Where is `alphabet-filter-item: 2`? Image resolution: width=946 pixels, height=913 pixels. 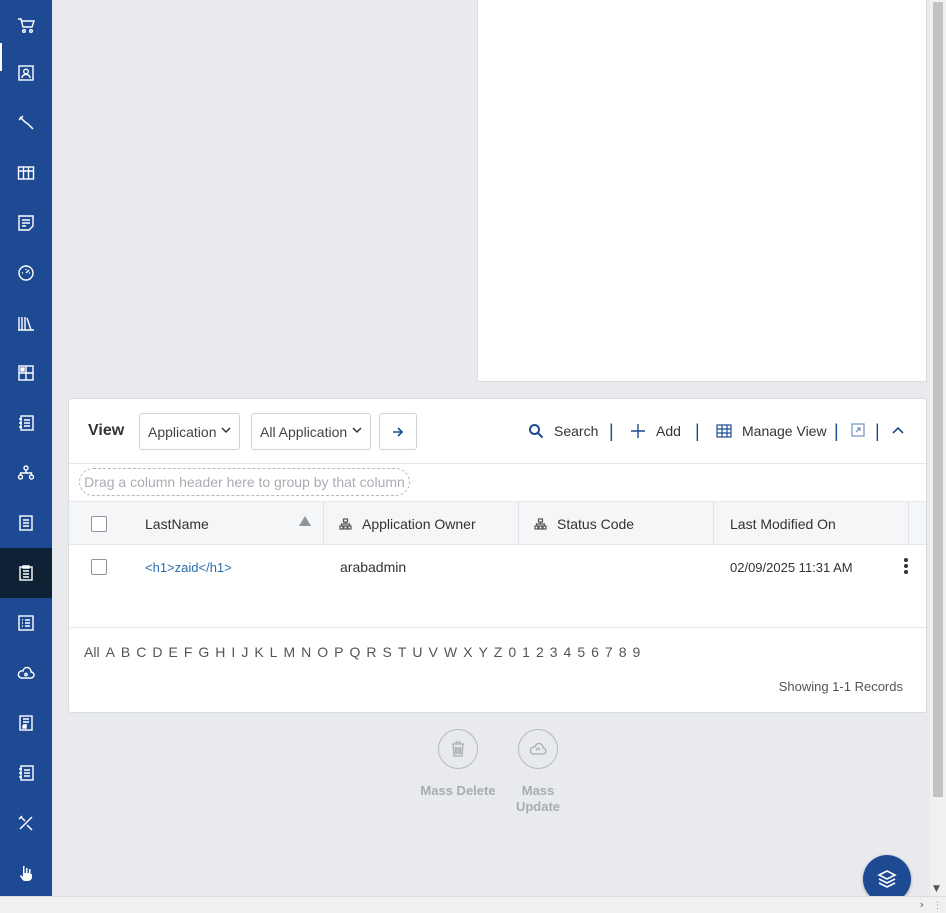 alphabet-filter-item: 2 is located at coordinates (540, 652).